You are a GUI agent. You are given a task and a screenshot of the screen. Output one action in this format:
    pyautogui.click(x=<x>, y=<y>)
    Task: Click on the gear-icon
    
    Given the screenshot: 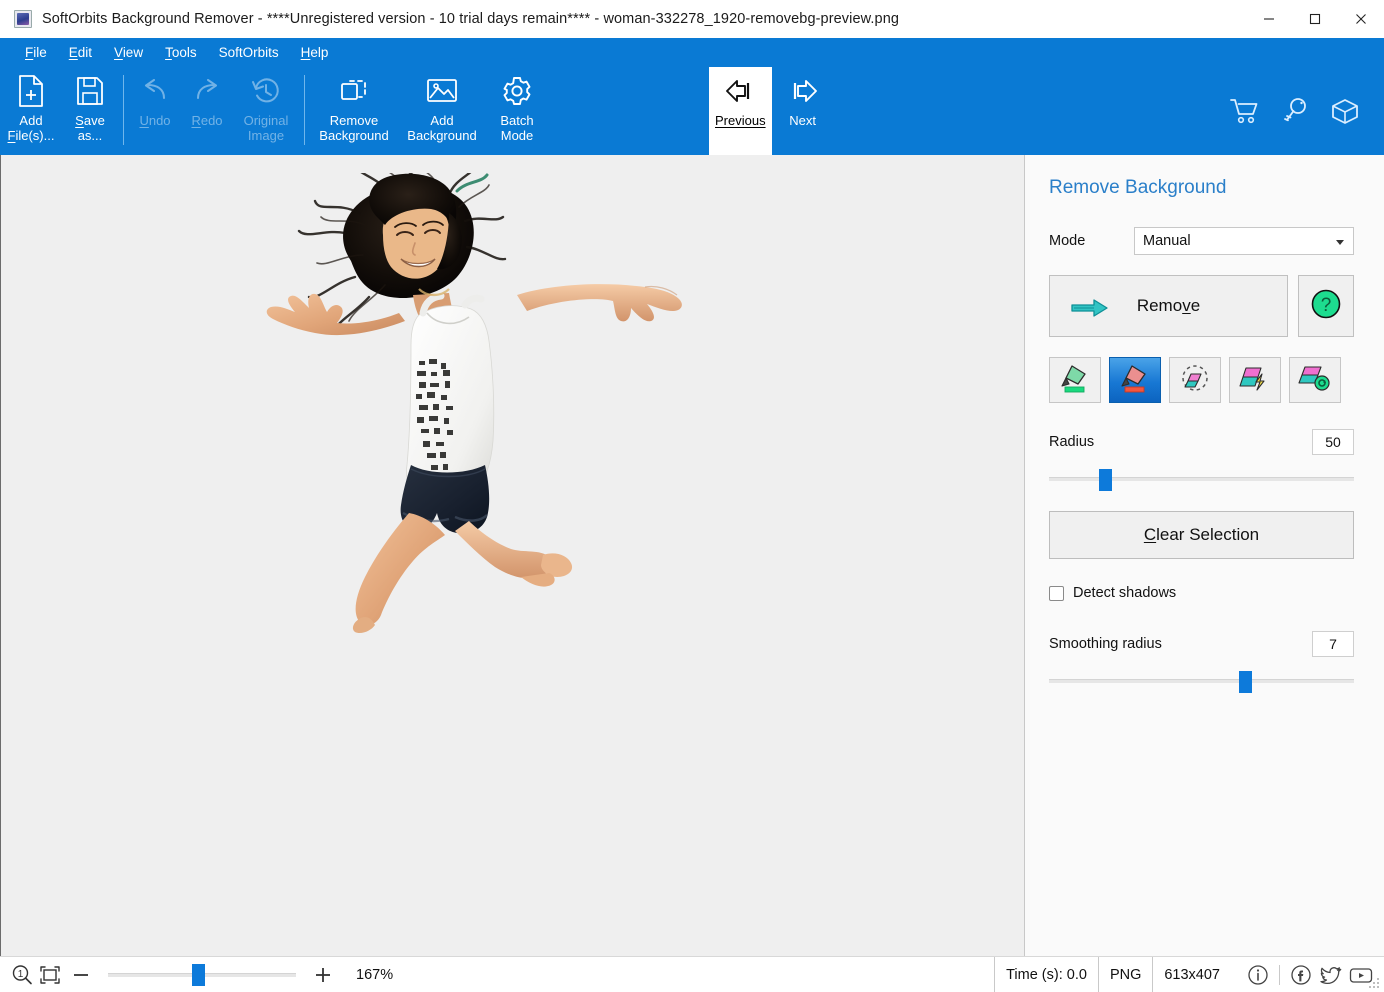 What is the action you would take?
    pyautogui.click(x=517, y=91)
    